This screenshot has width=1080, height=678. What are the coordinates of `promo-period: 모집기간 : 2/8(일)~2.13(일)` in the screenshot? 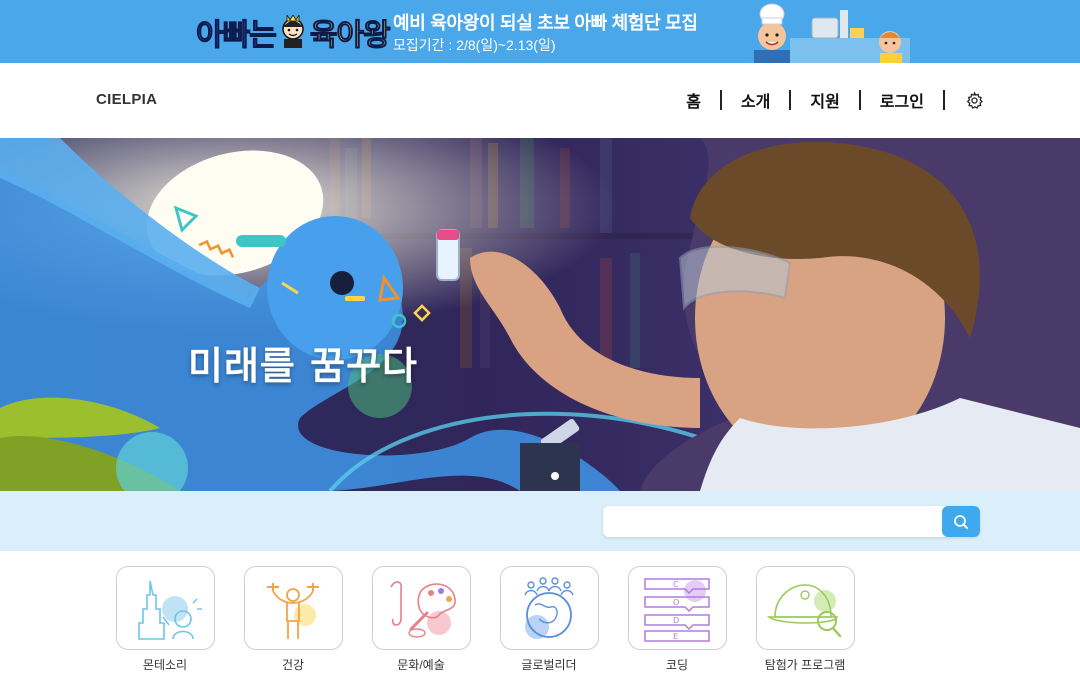 It's located at (474, 45).